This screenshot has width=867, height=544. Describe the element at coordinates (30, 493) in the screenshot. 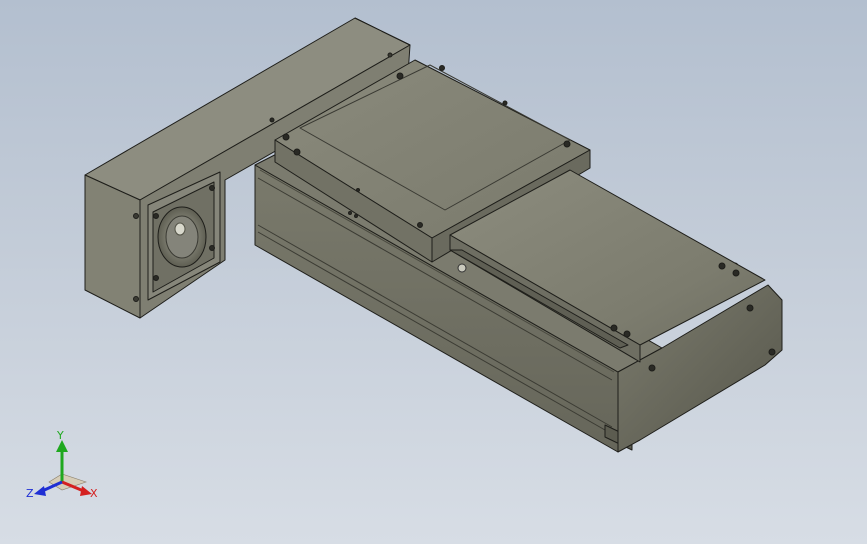

I see `z-axis-label: Z` at that location.